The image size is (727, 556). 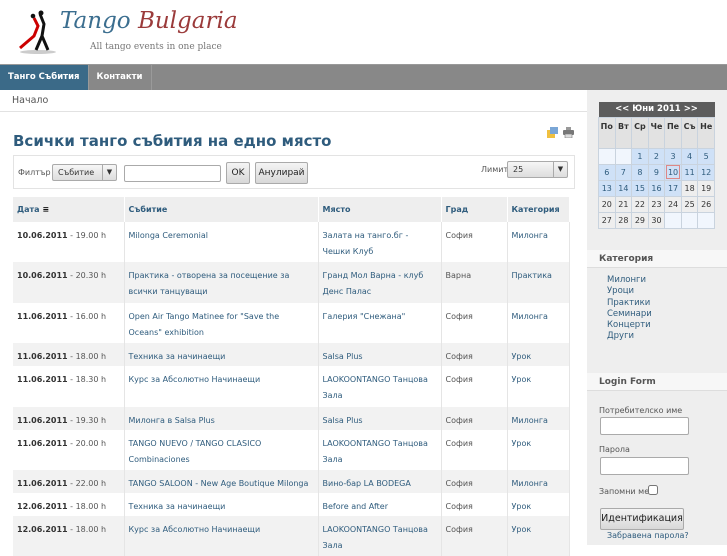 I want to click on category-item: Концерти, so click(x=629, y=325).